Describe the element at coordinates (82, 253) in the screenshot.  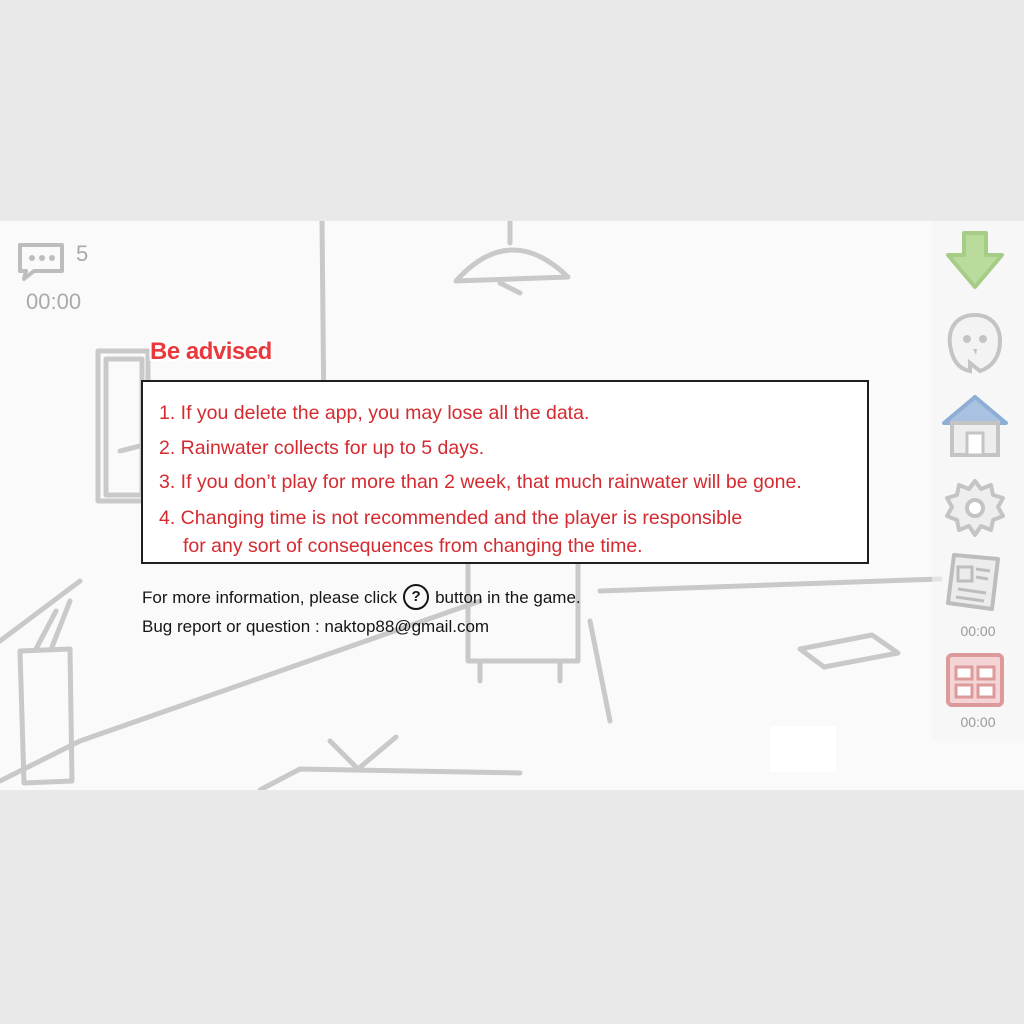
I see `message-count: 5` at that location.